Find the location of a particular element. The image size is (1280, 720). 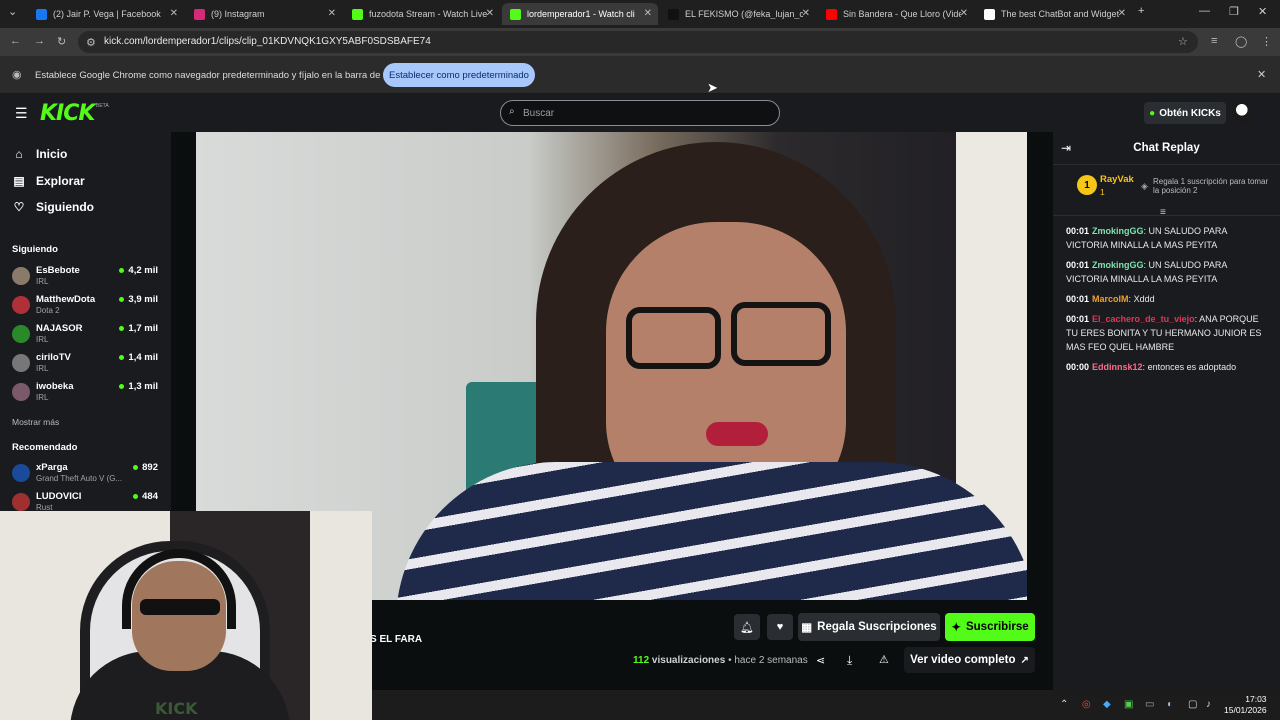

tray-nvidia-icon: ▣ is located at coordinates (1128, 704).